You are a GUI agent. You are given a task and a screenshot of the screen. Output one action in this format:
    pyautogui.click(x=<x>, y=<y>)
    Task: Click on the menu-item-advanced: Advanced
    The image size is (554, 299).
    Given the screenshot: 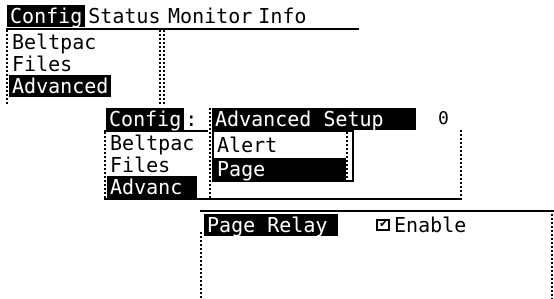 What is the action you would take?
    pyautogui.click(x=60, y=86)
    